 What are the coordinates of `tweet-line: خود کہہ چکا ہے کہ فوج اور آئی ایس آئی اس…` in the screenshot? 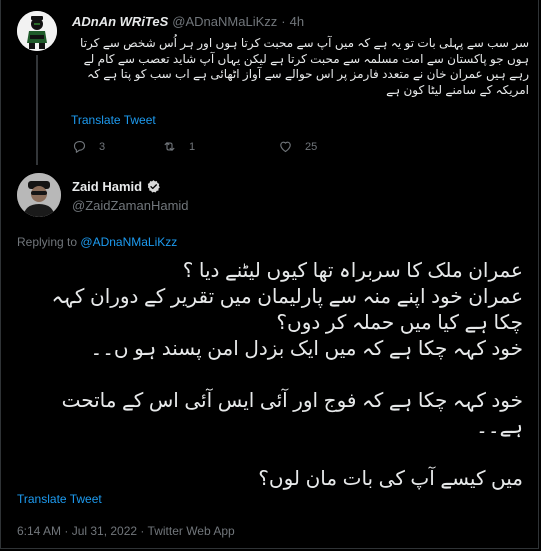 It's located at (292, 414).